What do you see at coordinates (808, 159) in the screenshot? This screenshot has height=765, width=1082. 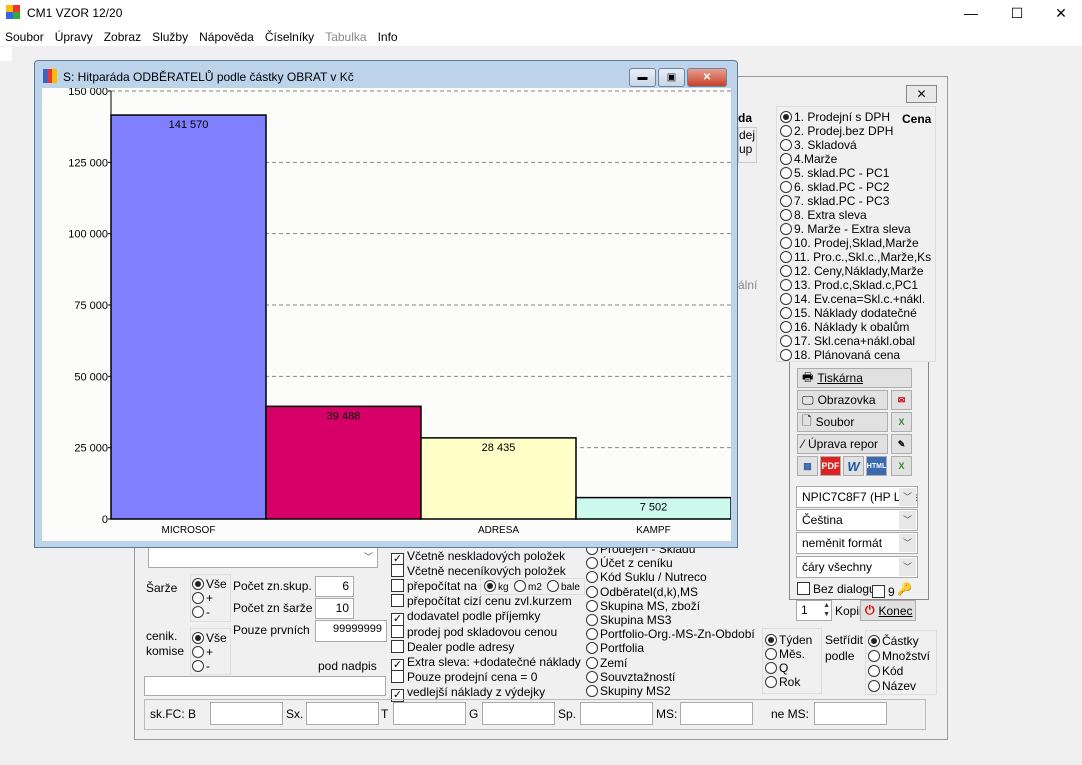 I see `cena-option: 4.Marže` at bounding box center [808, 159].